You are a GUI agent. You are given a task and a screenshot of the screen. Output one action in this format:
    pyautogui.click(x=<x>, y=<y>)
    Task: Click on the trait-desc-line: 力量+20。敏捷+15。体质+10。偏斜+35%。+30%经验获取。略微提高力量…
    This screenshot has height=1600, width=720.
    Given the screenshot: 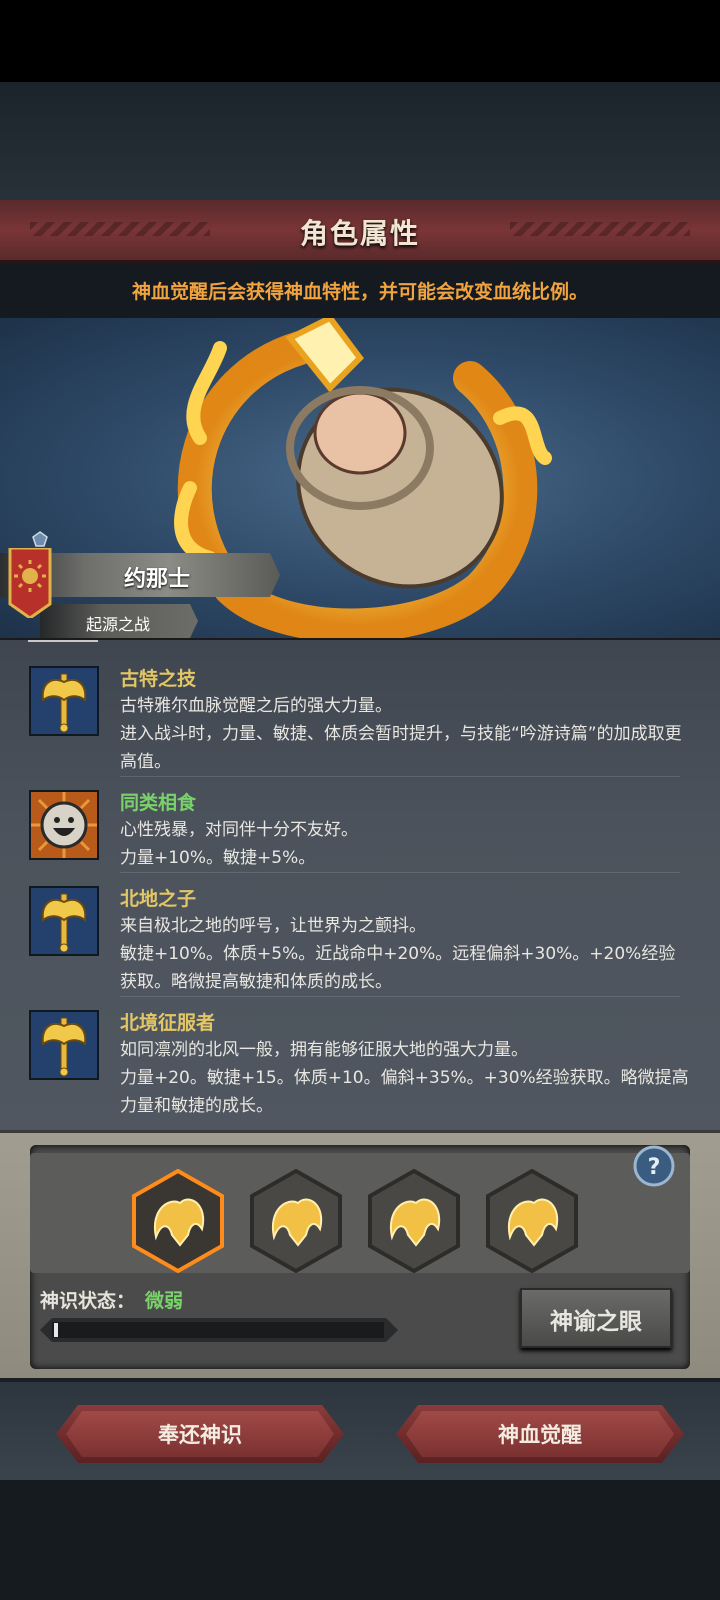 What is the action you would take?
    pyautogui.click(x=404, y=1092)
    